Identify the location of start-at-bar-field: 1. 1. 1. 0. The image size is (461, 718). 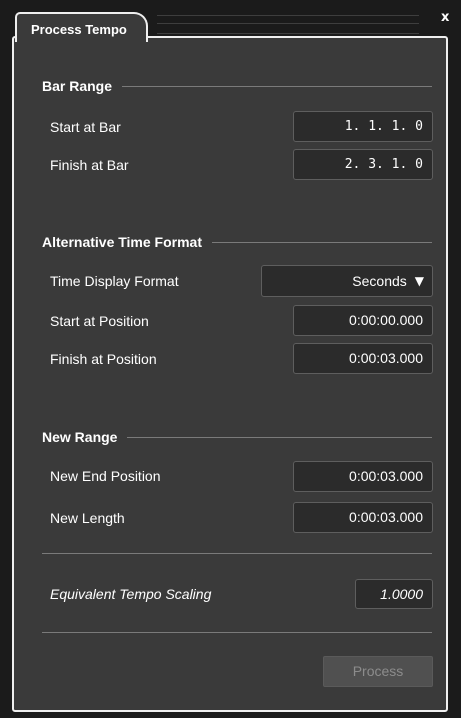
(363, 126).